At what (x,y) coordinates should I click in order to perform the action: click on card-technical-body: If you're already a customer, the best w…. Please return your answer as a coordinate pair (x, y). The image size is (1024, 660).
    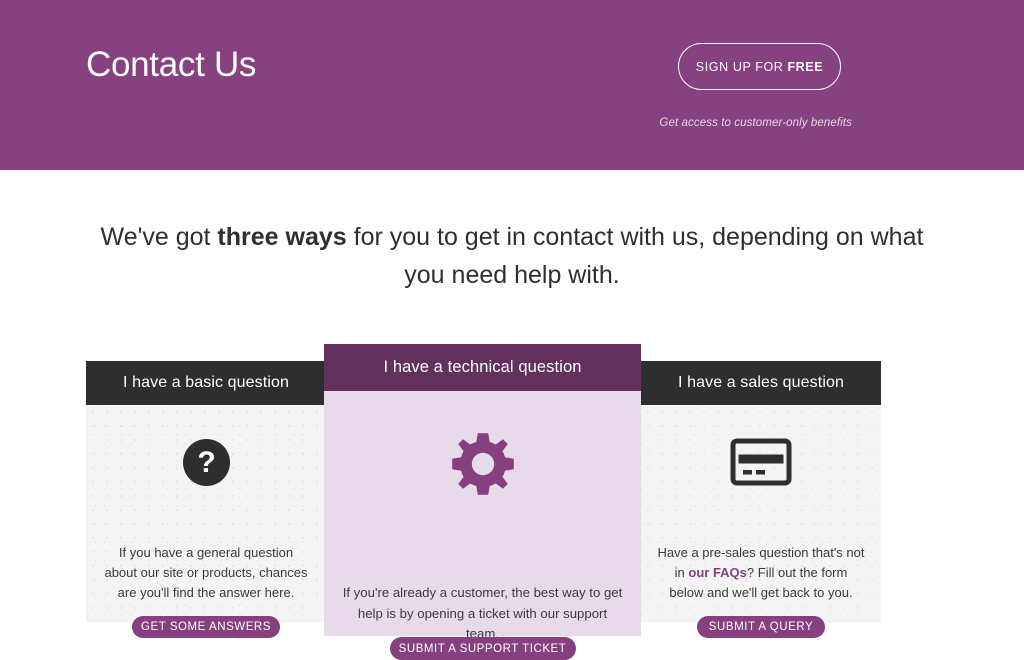
    Looking at the image, I should click on (482, 525).